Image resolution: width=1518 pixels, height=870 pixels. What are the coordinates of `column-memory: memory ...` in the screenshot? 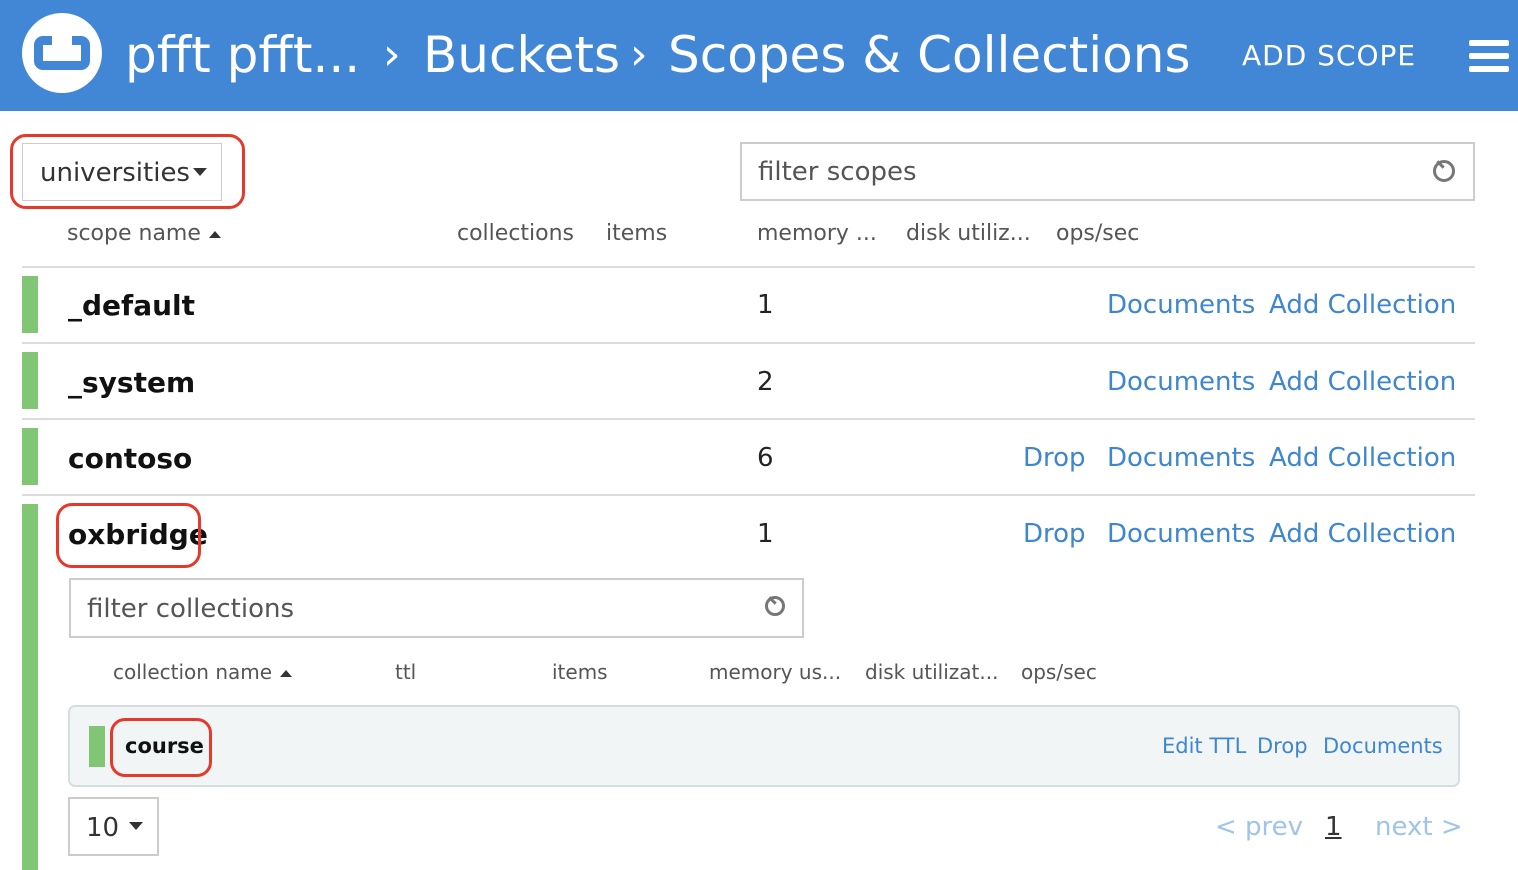 It's located at (817, 234).